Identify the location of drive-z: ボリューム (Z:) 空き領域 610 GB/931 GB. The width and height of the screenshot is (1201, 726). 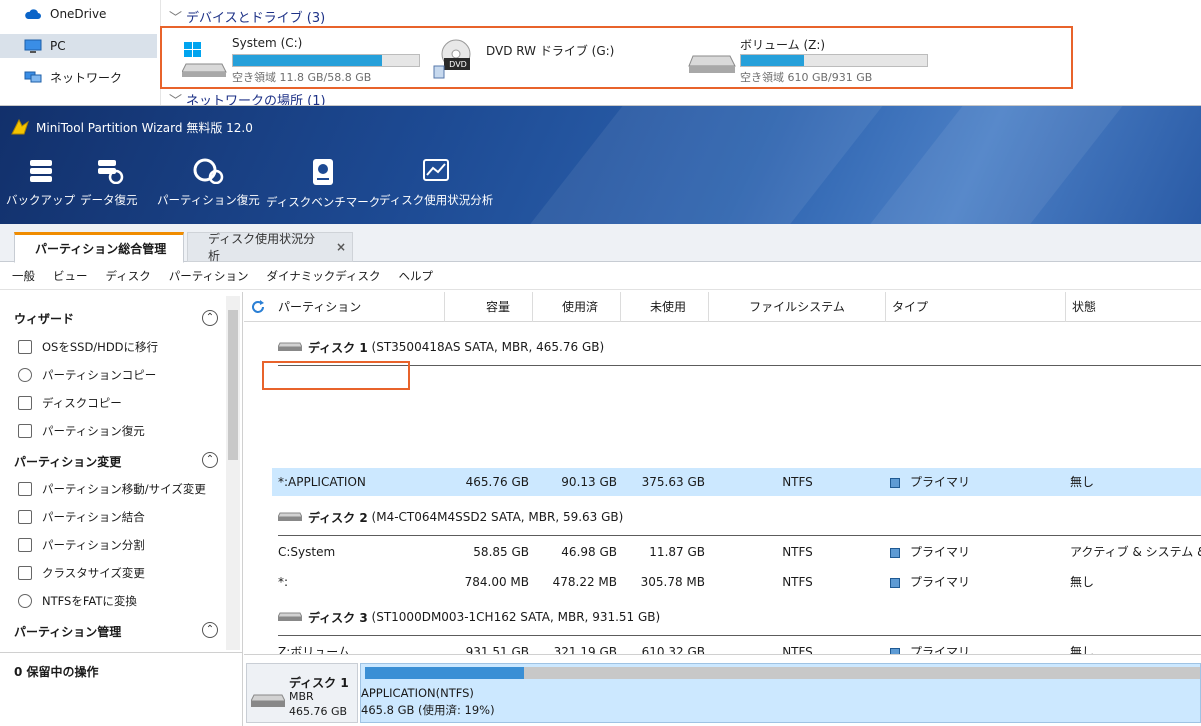
(818, 59).